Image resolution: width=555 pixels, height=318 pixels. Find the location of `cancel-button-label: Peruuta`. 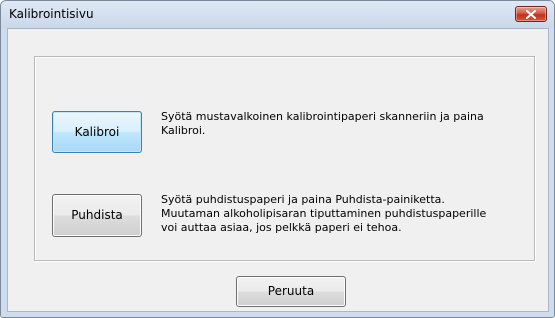

cancel-button-label: Peruuta is located at coordinates (291, 291).